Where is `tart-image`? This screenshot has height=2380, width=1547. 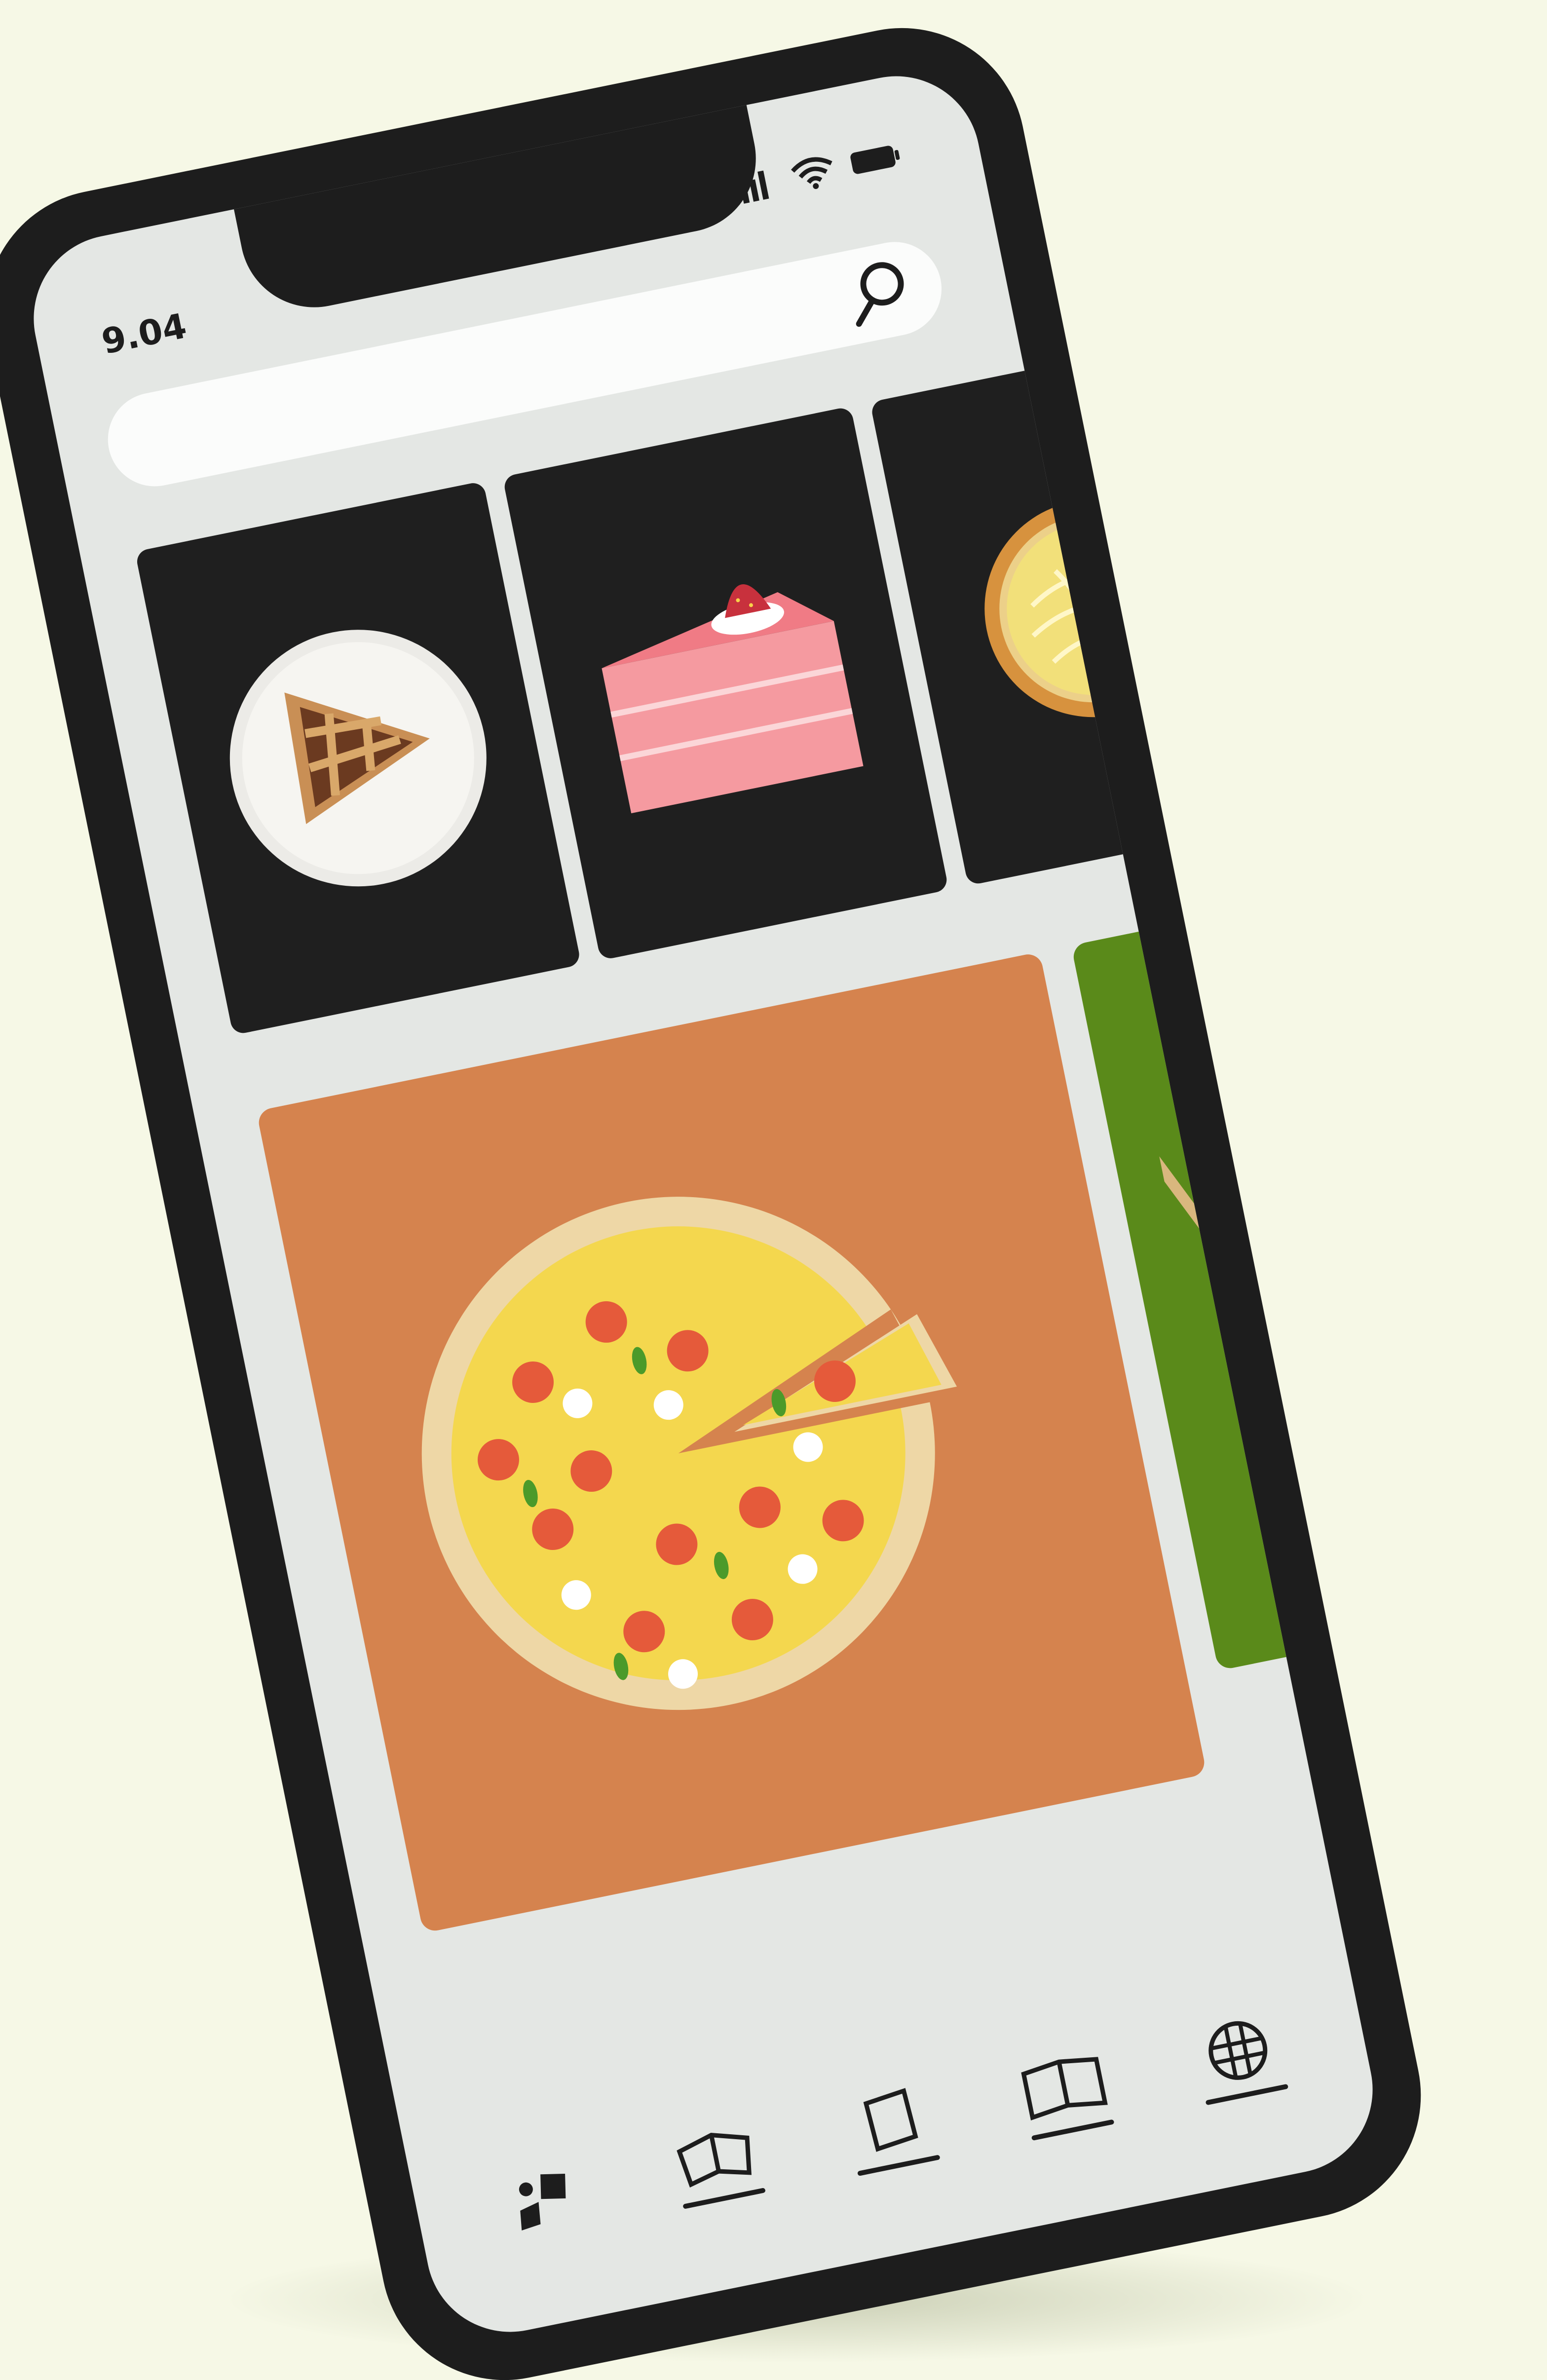
tart-image is located at coordinates (1093, 609).